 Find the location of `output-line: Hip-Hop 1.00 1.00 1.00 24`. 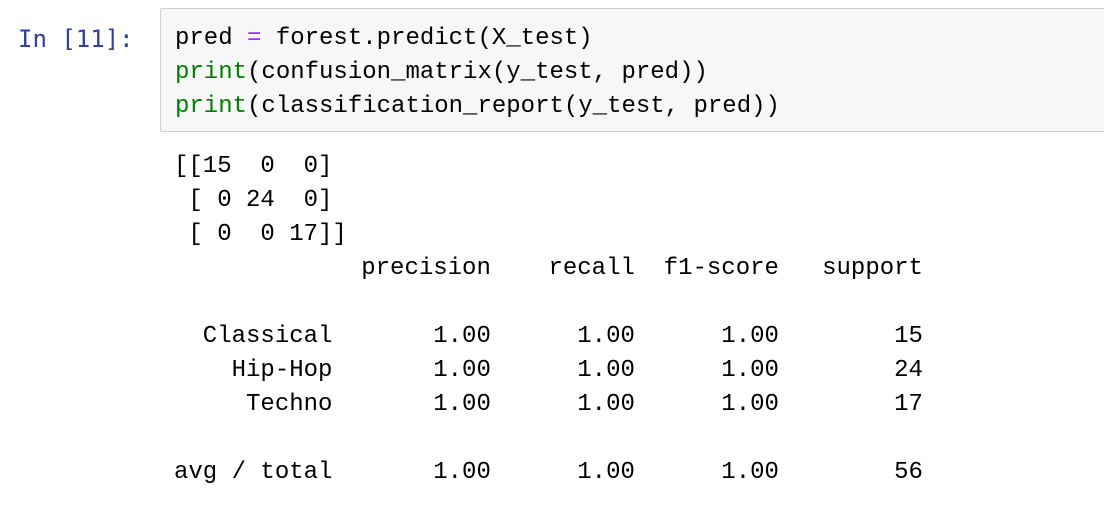

output-line: Hip-Hop 1.00 1.00 1.00 24 is located at coordinates (548, 370).